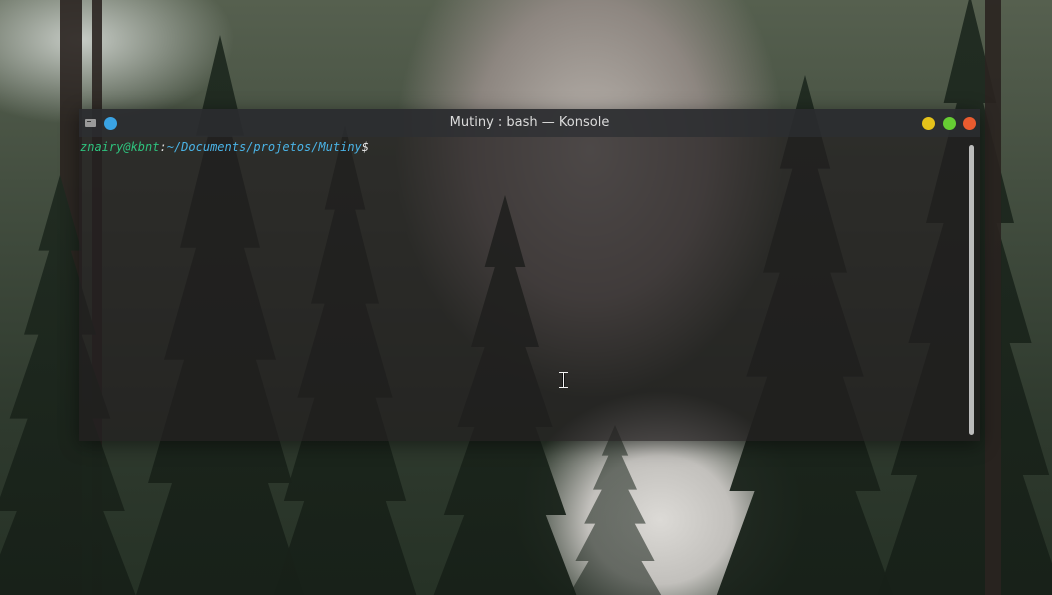 The image size is (1052, 595). I want to click on prompt-symbol: $, so click(365, 147).